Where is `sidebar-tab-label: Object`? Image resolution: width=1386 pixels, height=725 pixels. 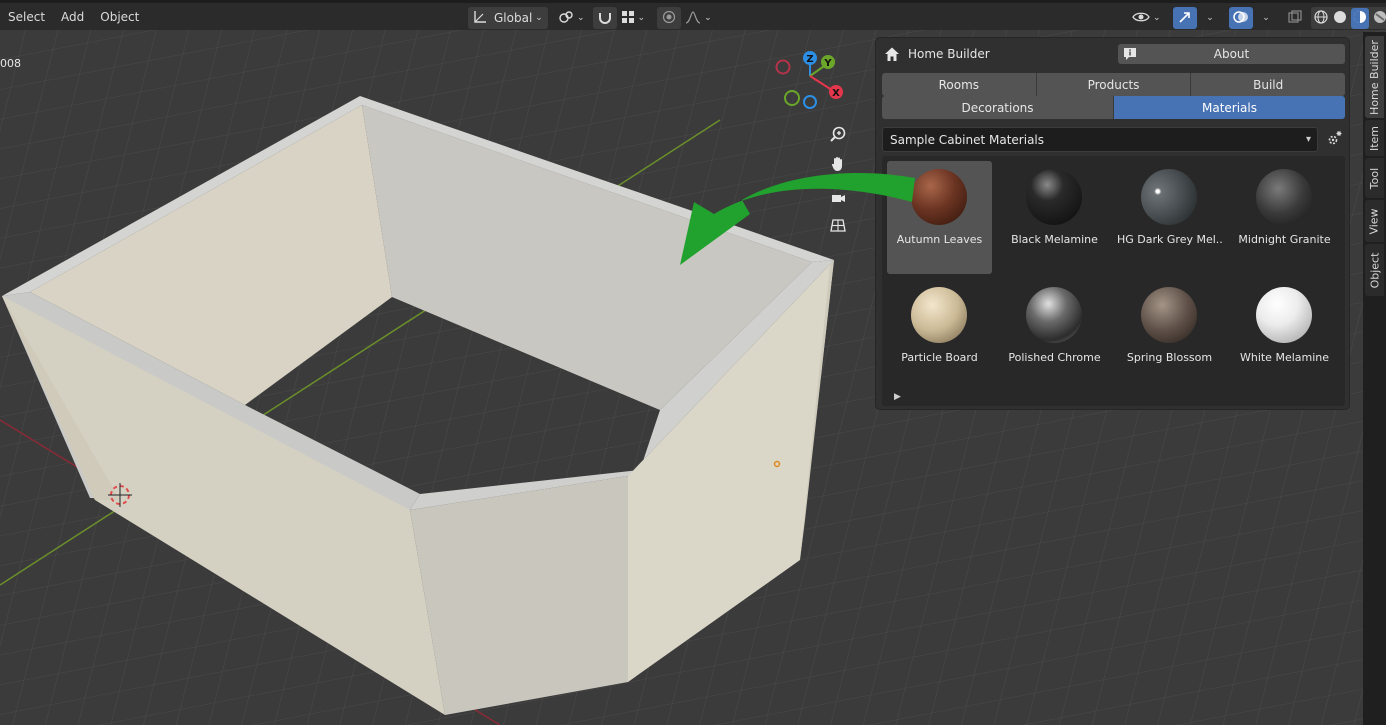
sidebar-tab-label: Object is located at coordinates (1375, 270).